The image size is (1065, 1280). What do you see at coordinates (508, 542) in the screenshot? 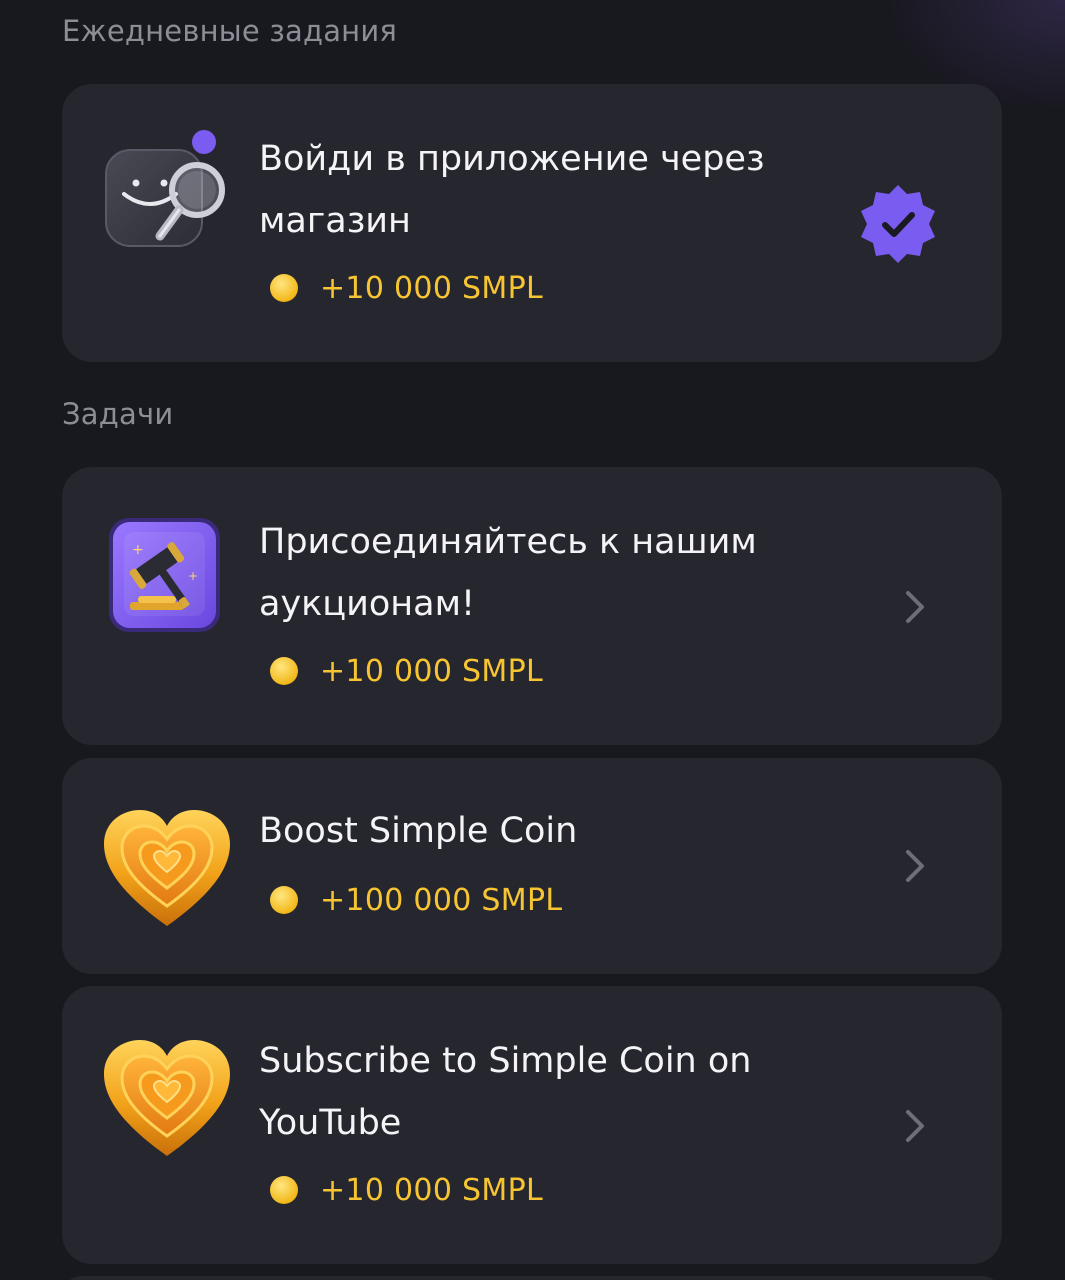
I see `task-title-line: Присоединяйтесь к нашим` at bounding box center [508, 542].